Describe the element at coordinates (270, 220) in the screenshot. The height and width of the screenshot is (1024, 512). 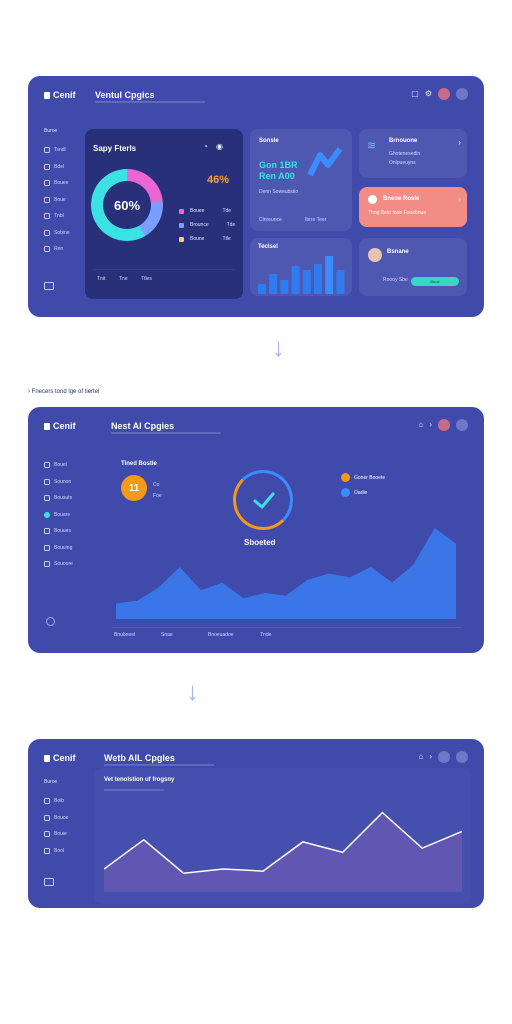
I see `metric-footer-label: Clnreunce` at that location.